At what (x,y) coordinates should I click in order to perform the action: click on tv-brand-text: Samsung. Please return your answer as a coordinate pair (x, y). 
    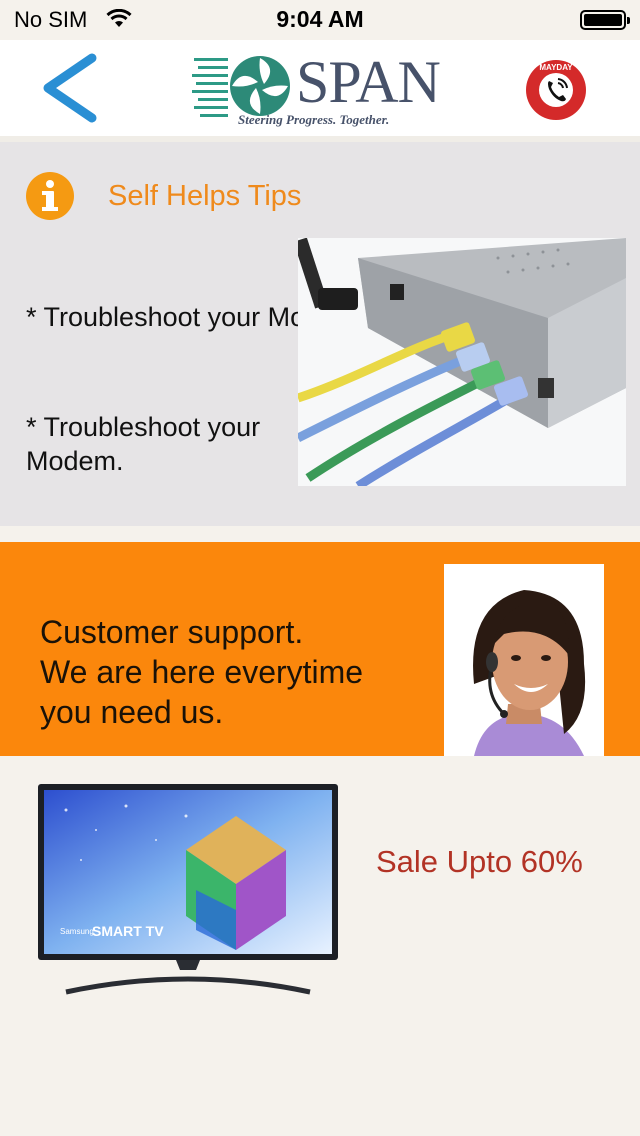
    Looking at the image, I should click on (77, 931).